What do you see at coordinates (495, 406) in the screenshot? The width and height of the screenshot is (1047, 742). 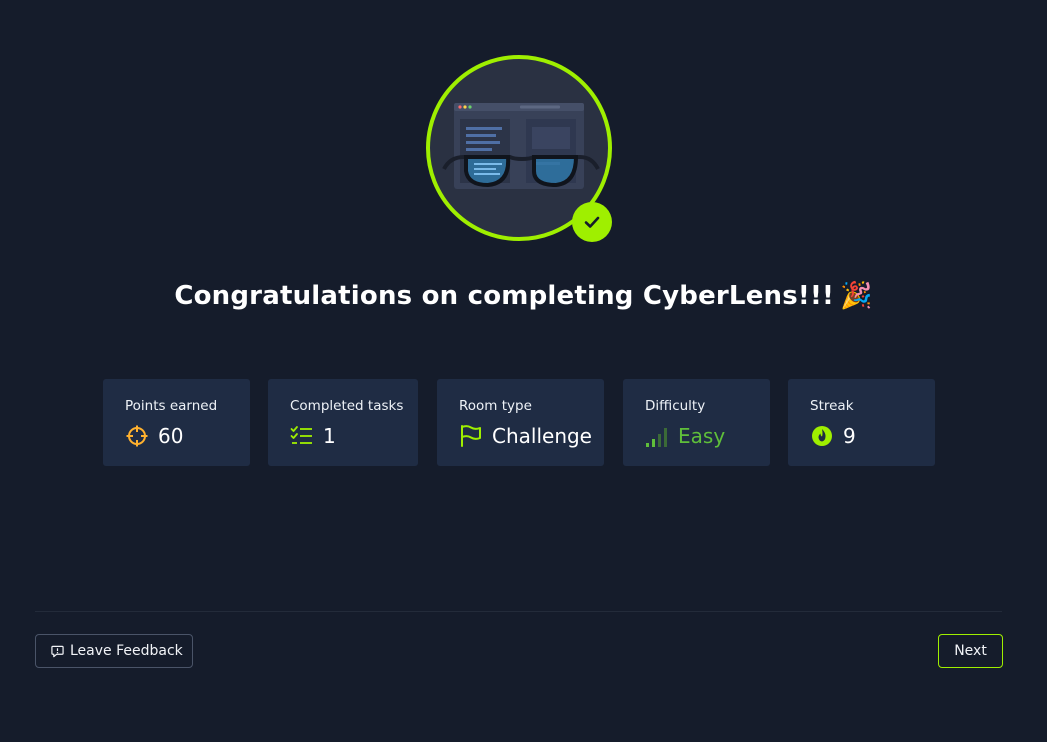 I see `stat-label: Room type` at bounding box center [495, 406].